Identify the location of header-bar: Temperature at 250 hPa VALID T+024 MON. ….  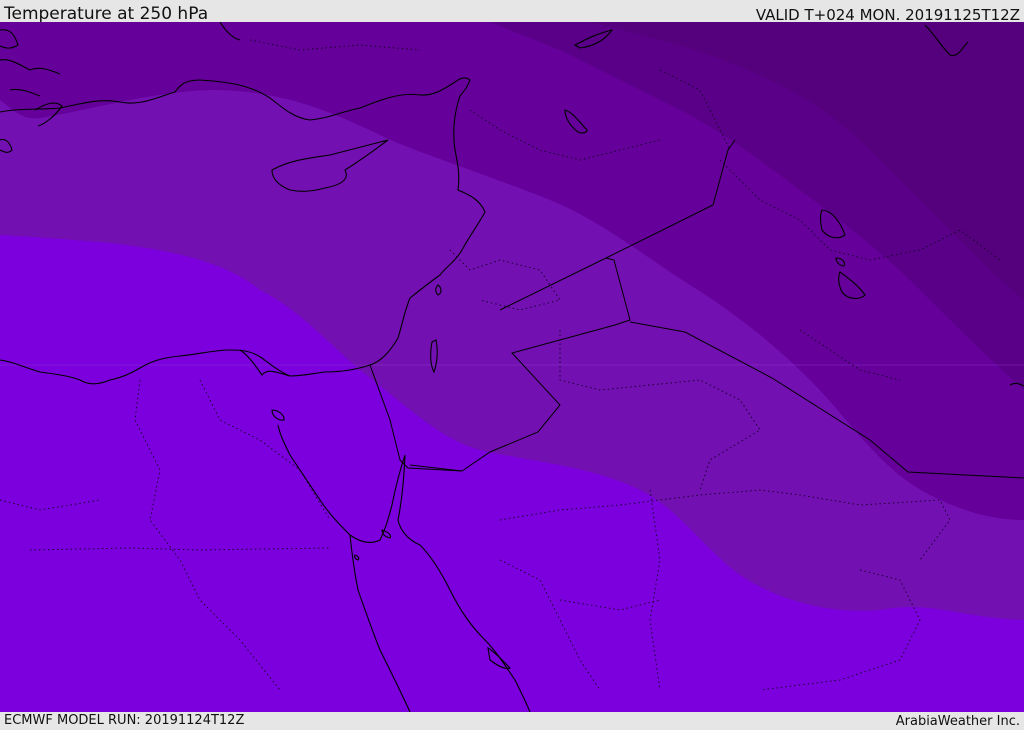
(512, 12).